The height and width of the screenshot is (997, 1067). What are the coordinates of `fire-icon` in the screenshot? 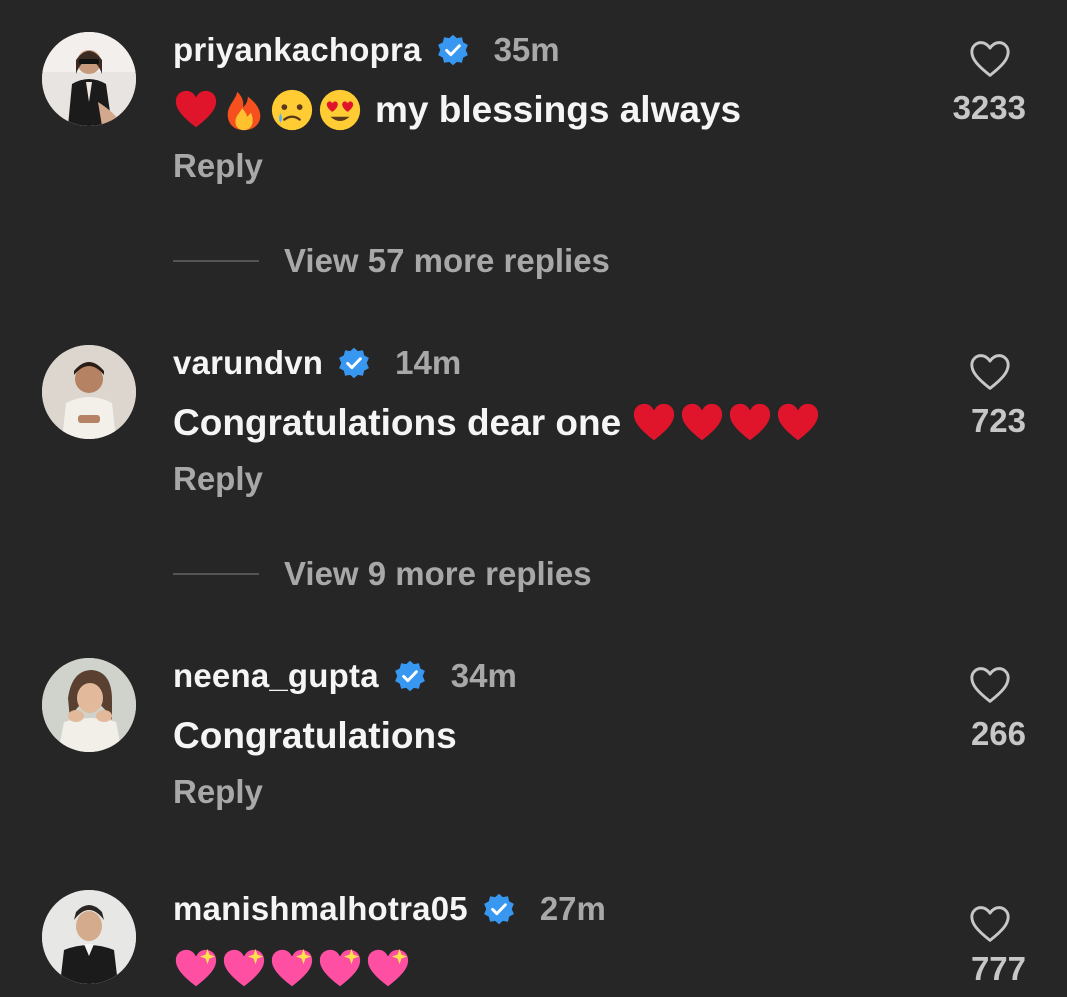 It's located at (244, 111).